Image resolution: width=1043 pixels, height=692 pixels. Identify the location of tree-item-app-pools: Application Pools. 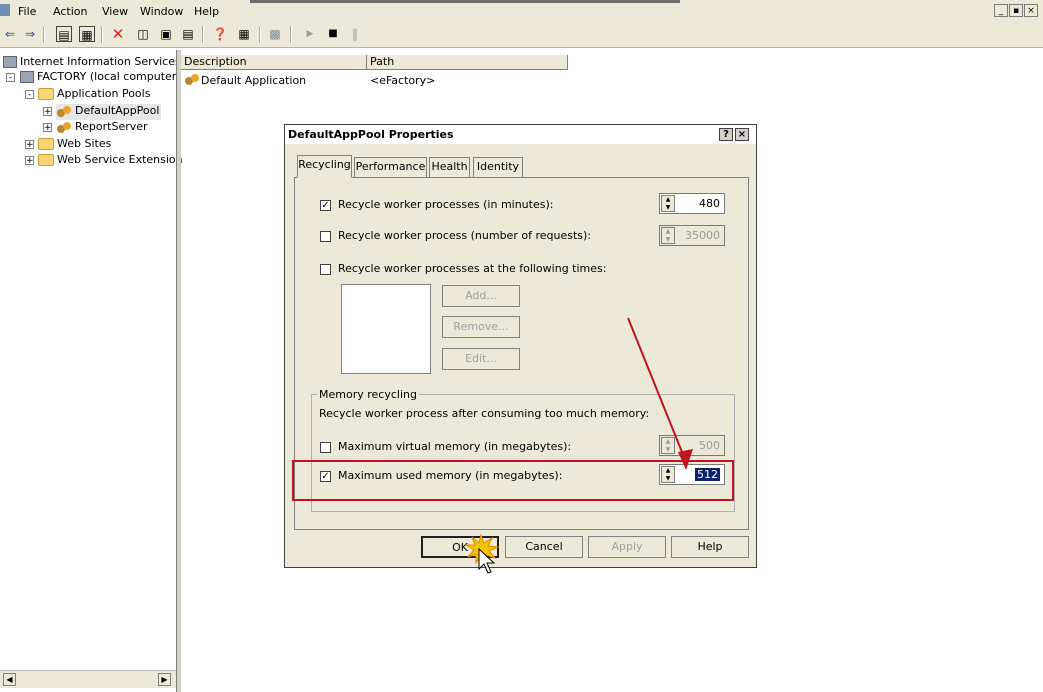
(94, 95).